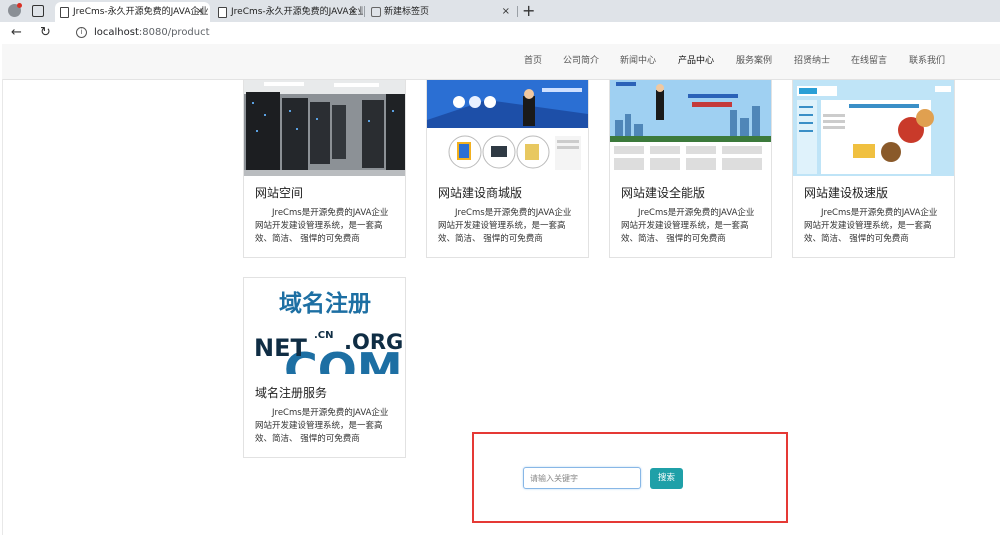  What do you see at coordinates (638, 61) in the screenshot?
I see `nav-item-news: 新闻中心` at bounding box center [638, 61].